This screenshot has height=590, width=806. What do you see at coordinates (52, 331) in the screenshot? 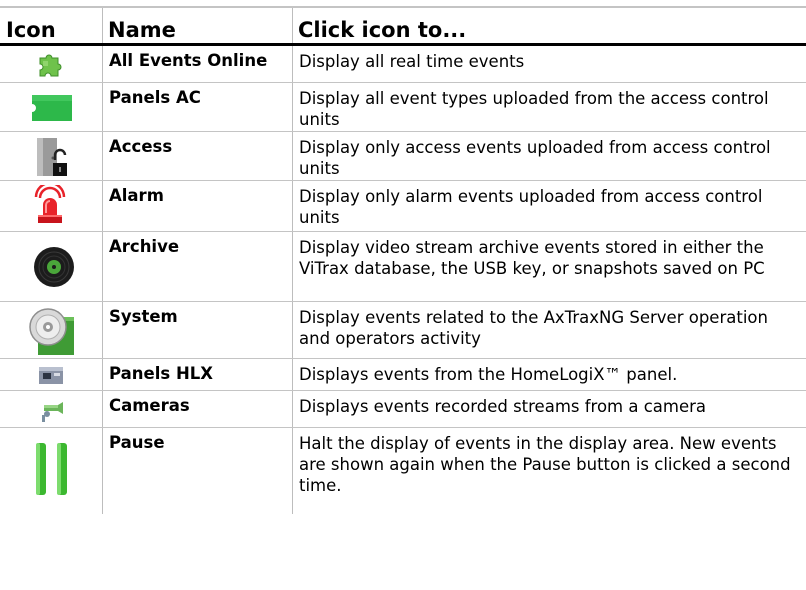
I see `system-cd-icon` at bounding box center [52, 331].